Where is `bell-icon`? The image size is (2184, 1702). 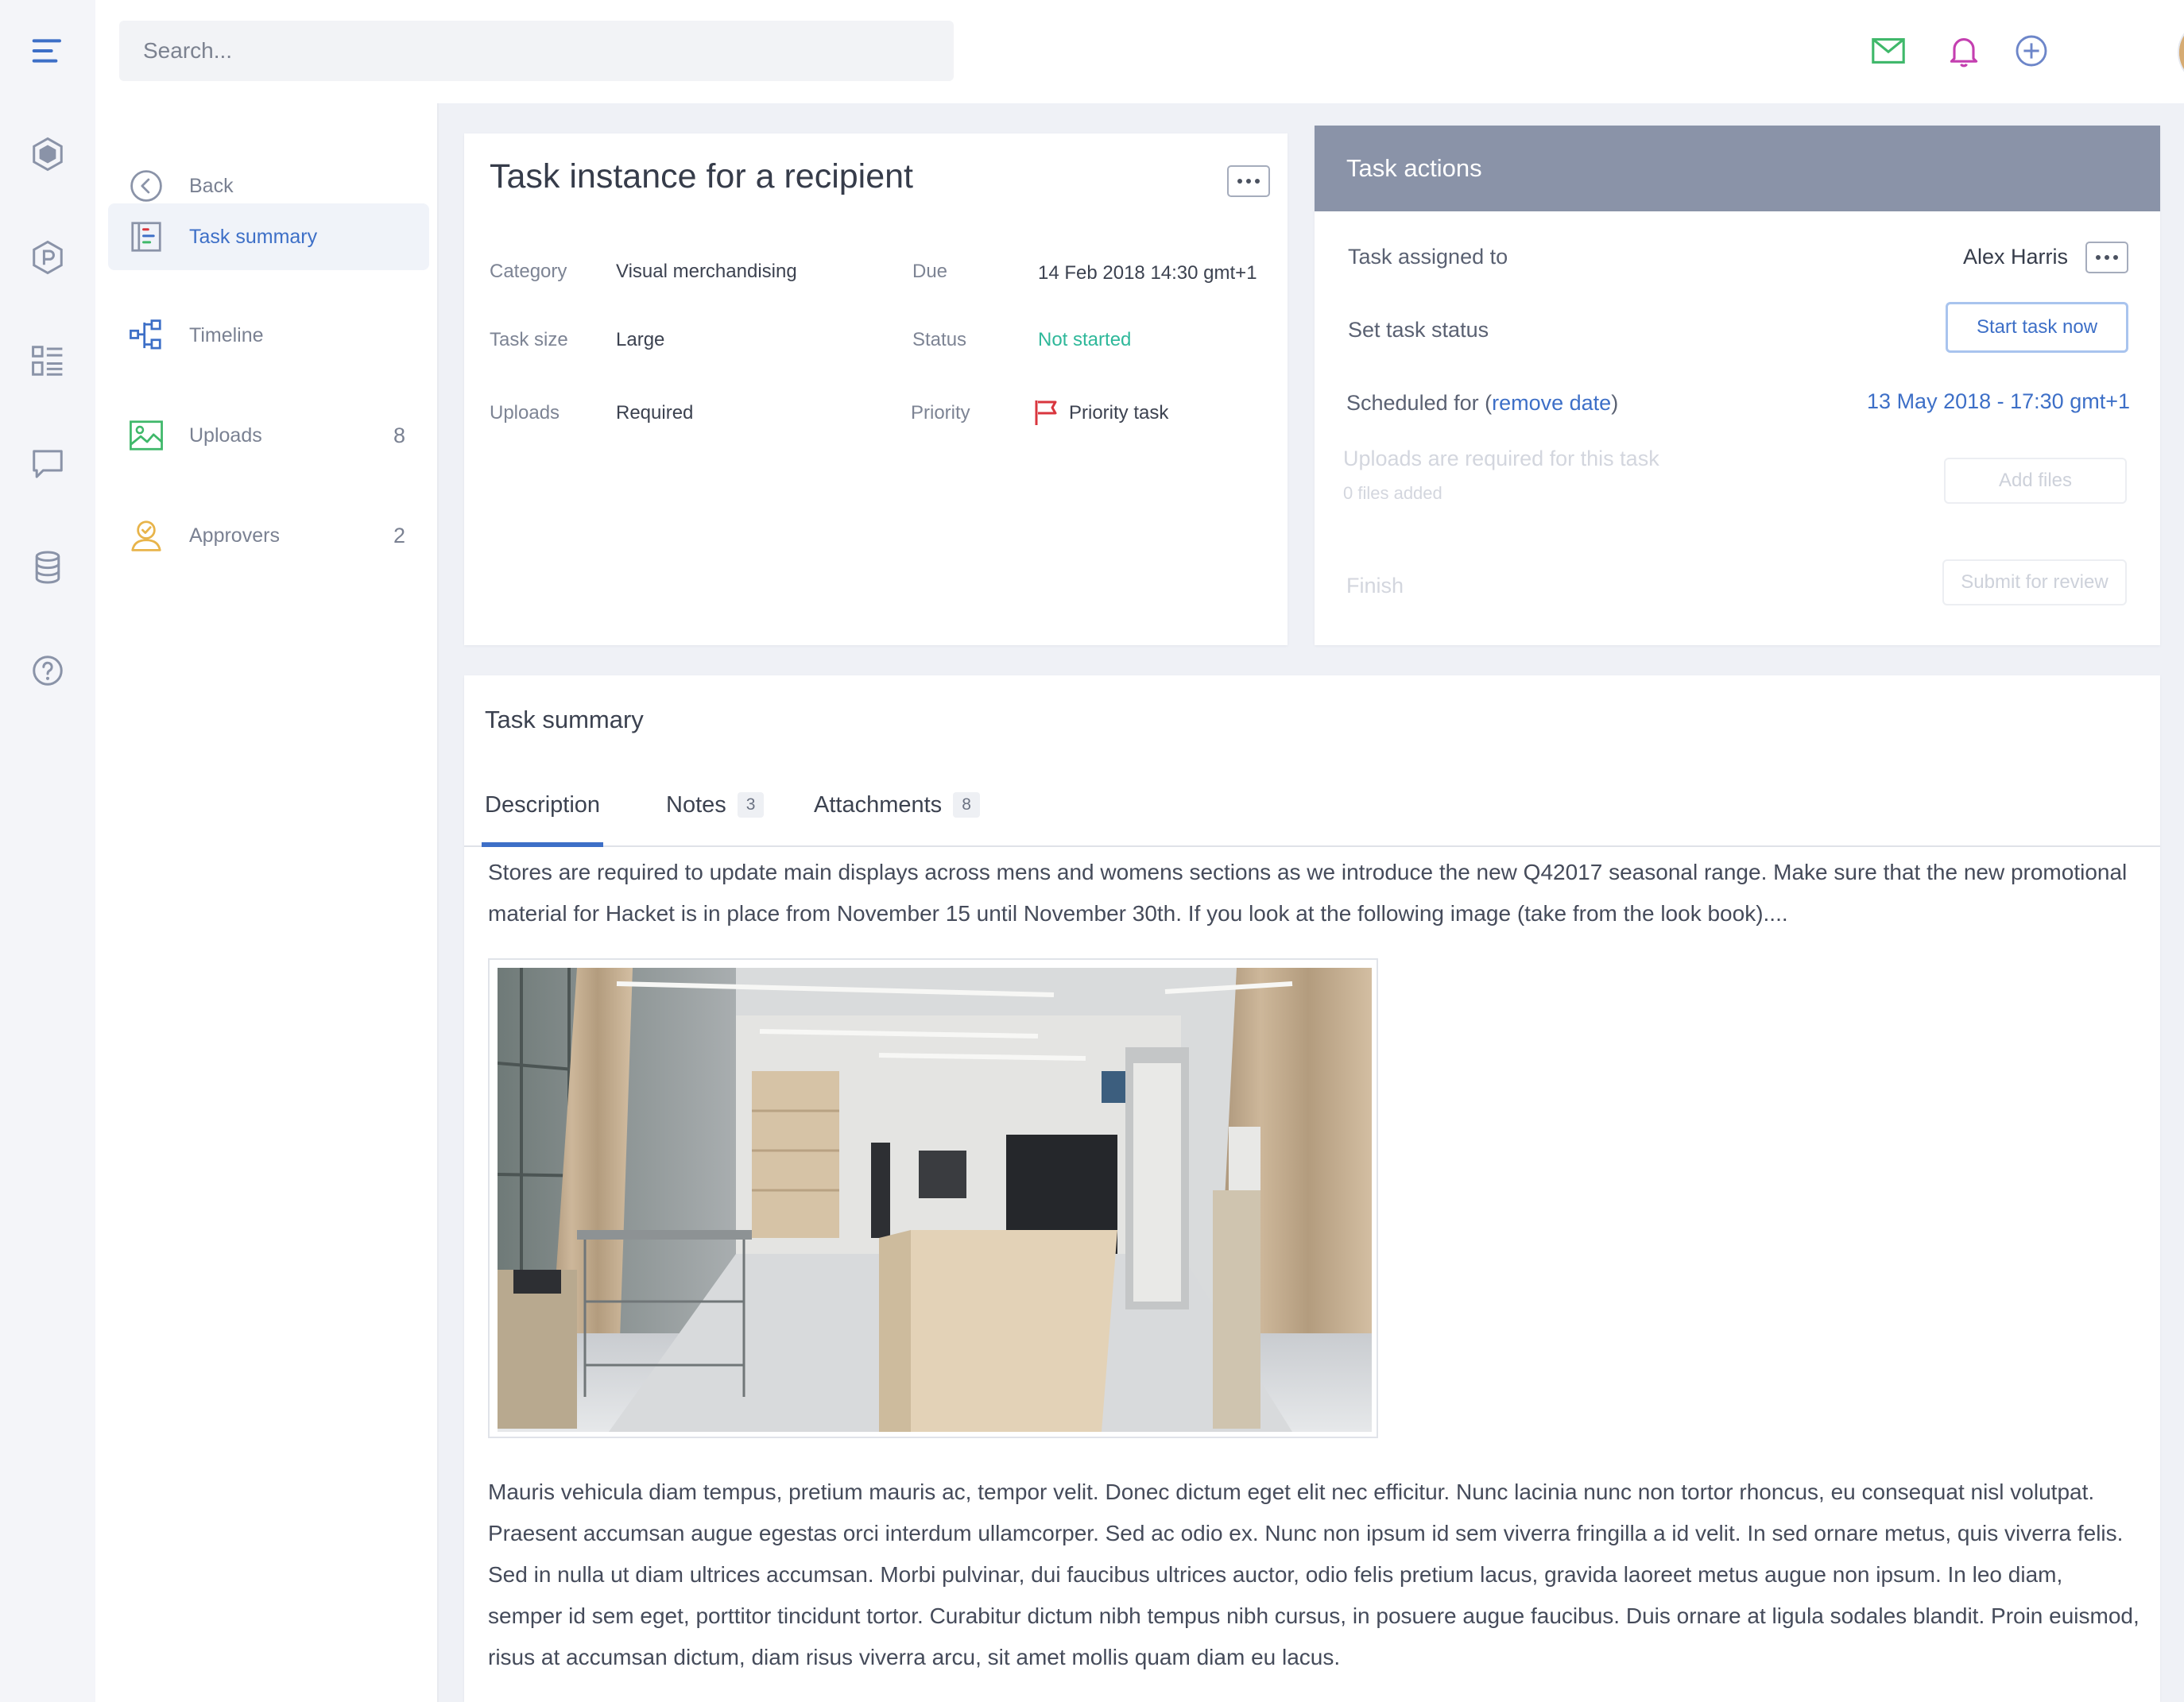 bell-icon is located at coordinates (1964, 51).